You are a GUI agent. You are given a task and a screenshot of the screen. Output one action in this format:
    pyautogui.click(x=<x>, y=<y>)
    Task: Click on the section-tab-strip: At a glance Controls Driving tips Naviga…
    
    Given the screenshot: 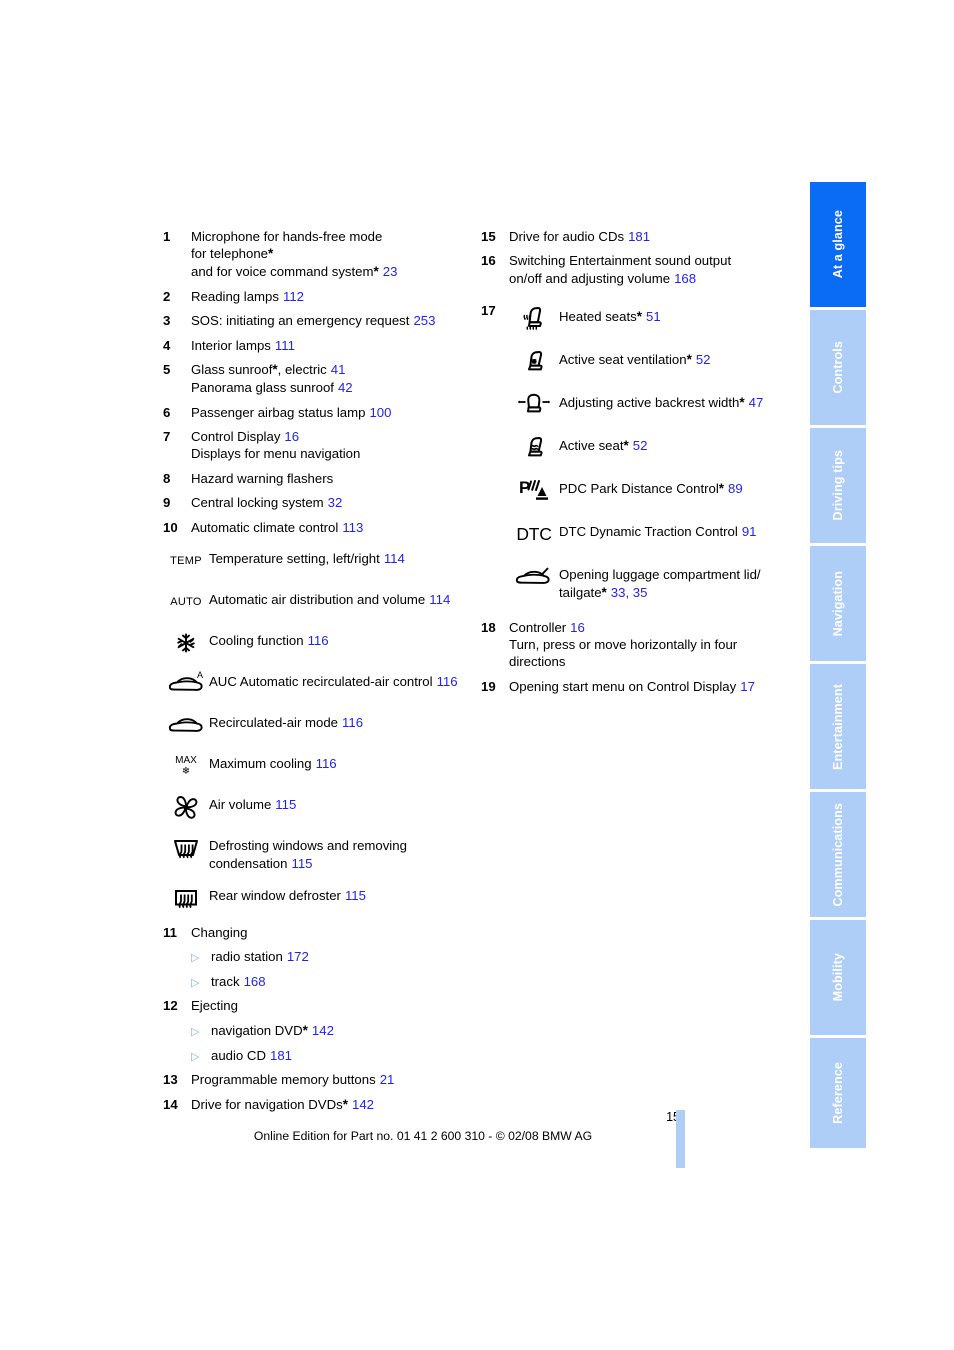 What is the action you would take?
    pyautogui.click(x=838, y=674)
    